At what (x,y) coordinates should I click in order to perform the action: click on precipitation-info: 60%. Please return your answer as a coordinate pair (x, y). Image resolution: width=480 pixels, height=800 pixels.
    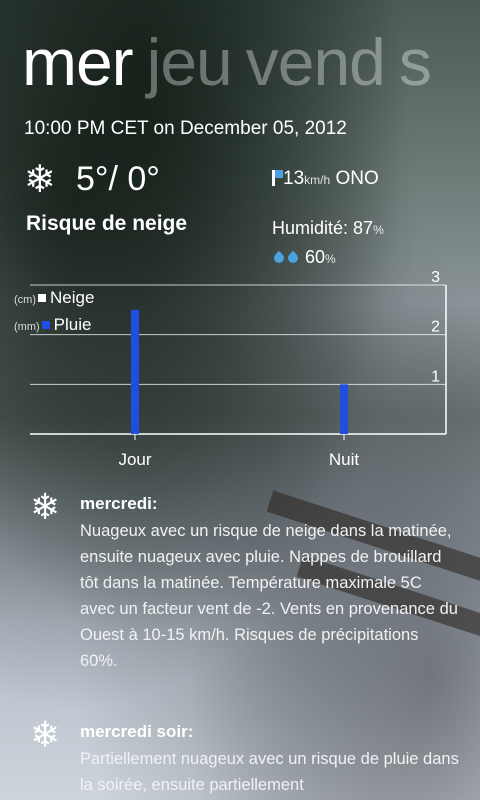
    Looking at the image, I should click on (303, 257).